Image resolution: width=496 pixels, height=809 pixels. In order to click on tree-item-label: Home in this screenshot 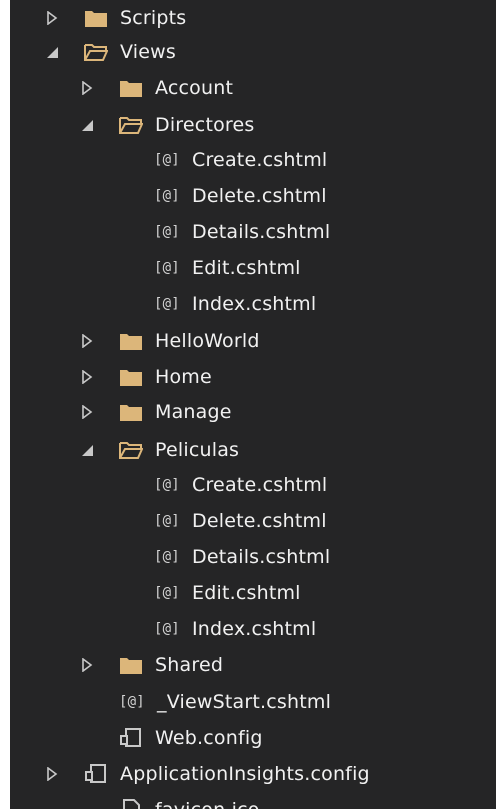, I will do `click(183, 377)`.